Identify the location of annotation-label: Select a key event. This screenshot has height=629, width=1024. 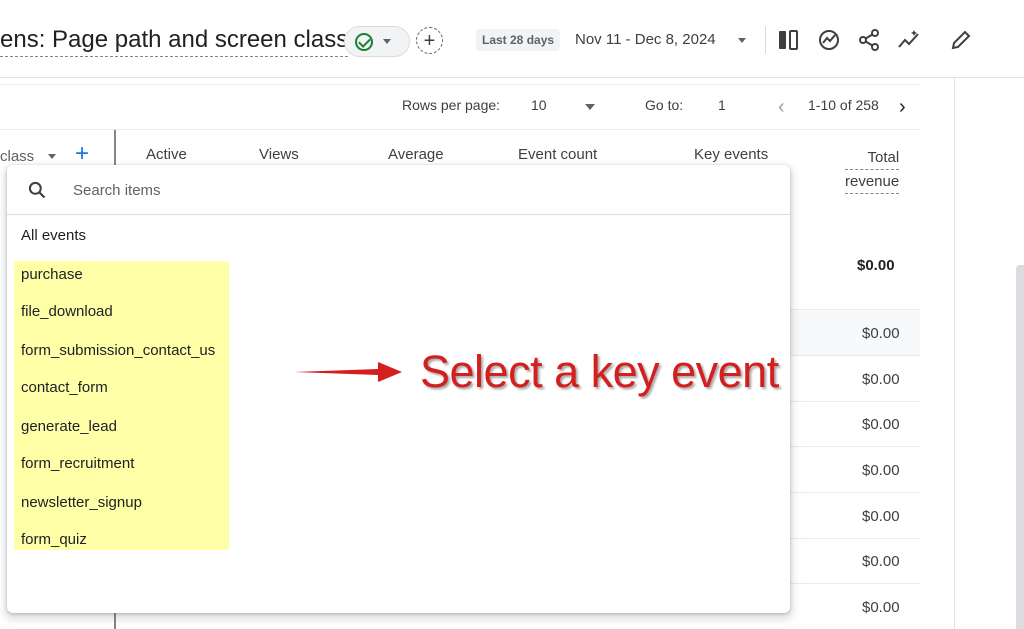
(599, 371).